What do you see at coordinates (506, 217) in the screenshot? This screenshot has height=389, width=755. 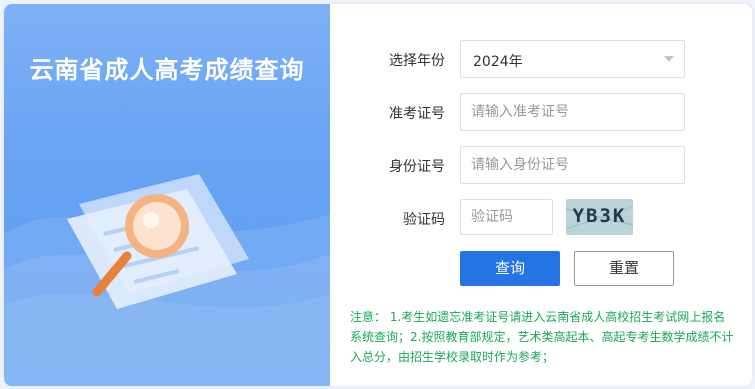 I see `captcha-input` at bounding box center [506, 217].